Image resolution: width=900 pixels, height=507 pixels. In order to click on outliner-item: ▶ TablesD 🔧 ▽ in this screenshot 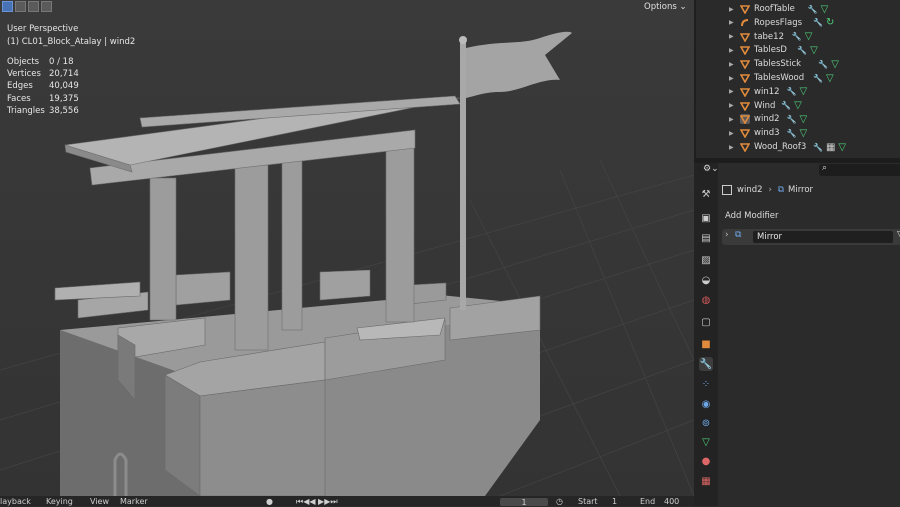, I will do `click(798, 50)`.